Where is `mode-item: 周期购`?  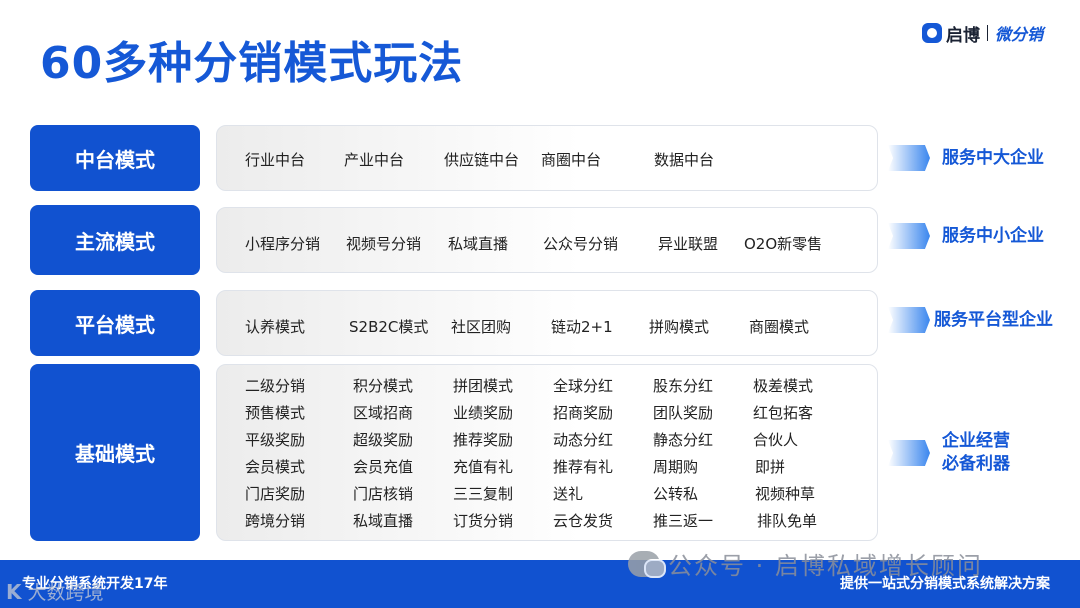 mode-item: 周期购 is located at coordinates (676, 467).